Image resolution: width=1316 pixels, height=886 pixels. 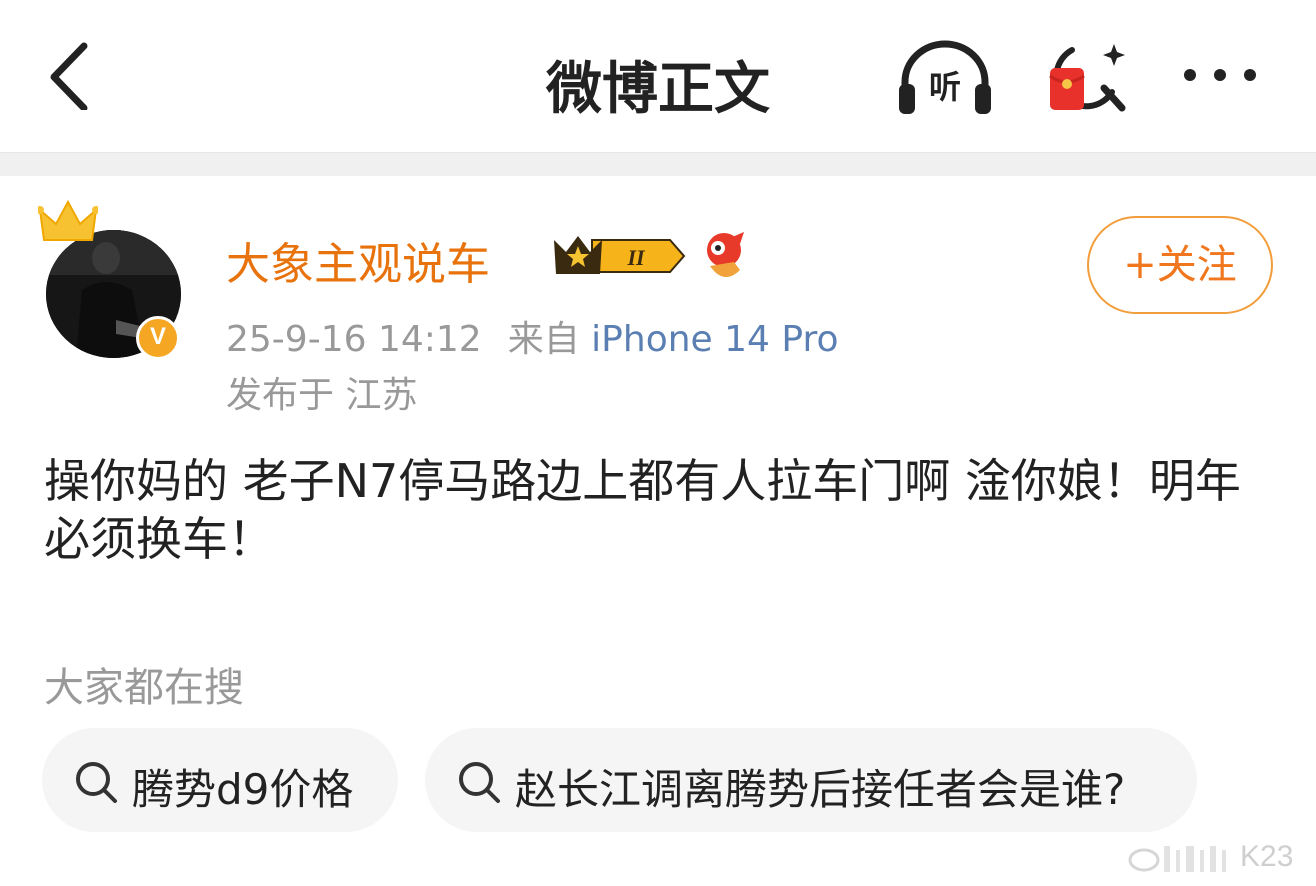 What do you see at coordinates (358, 260) in the screenshot?
I see `author-name: 大象主观说车` at bounding box center [358, 260].